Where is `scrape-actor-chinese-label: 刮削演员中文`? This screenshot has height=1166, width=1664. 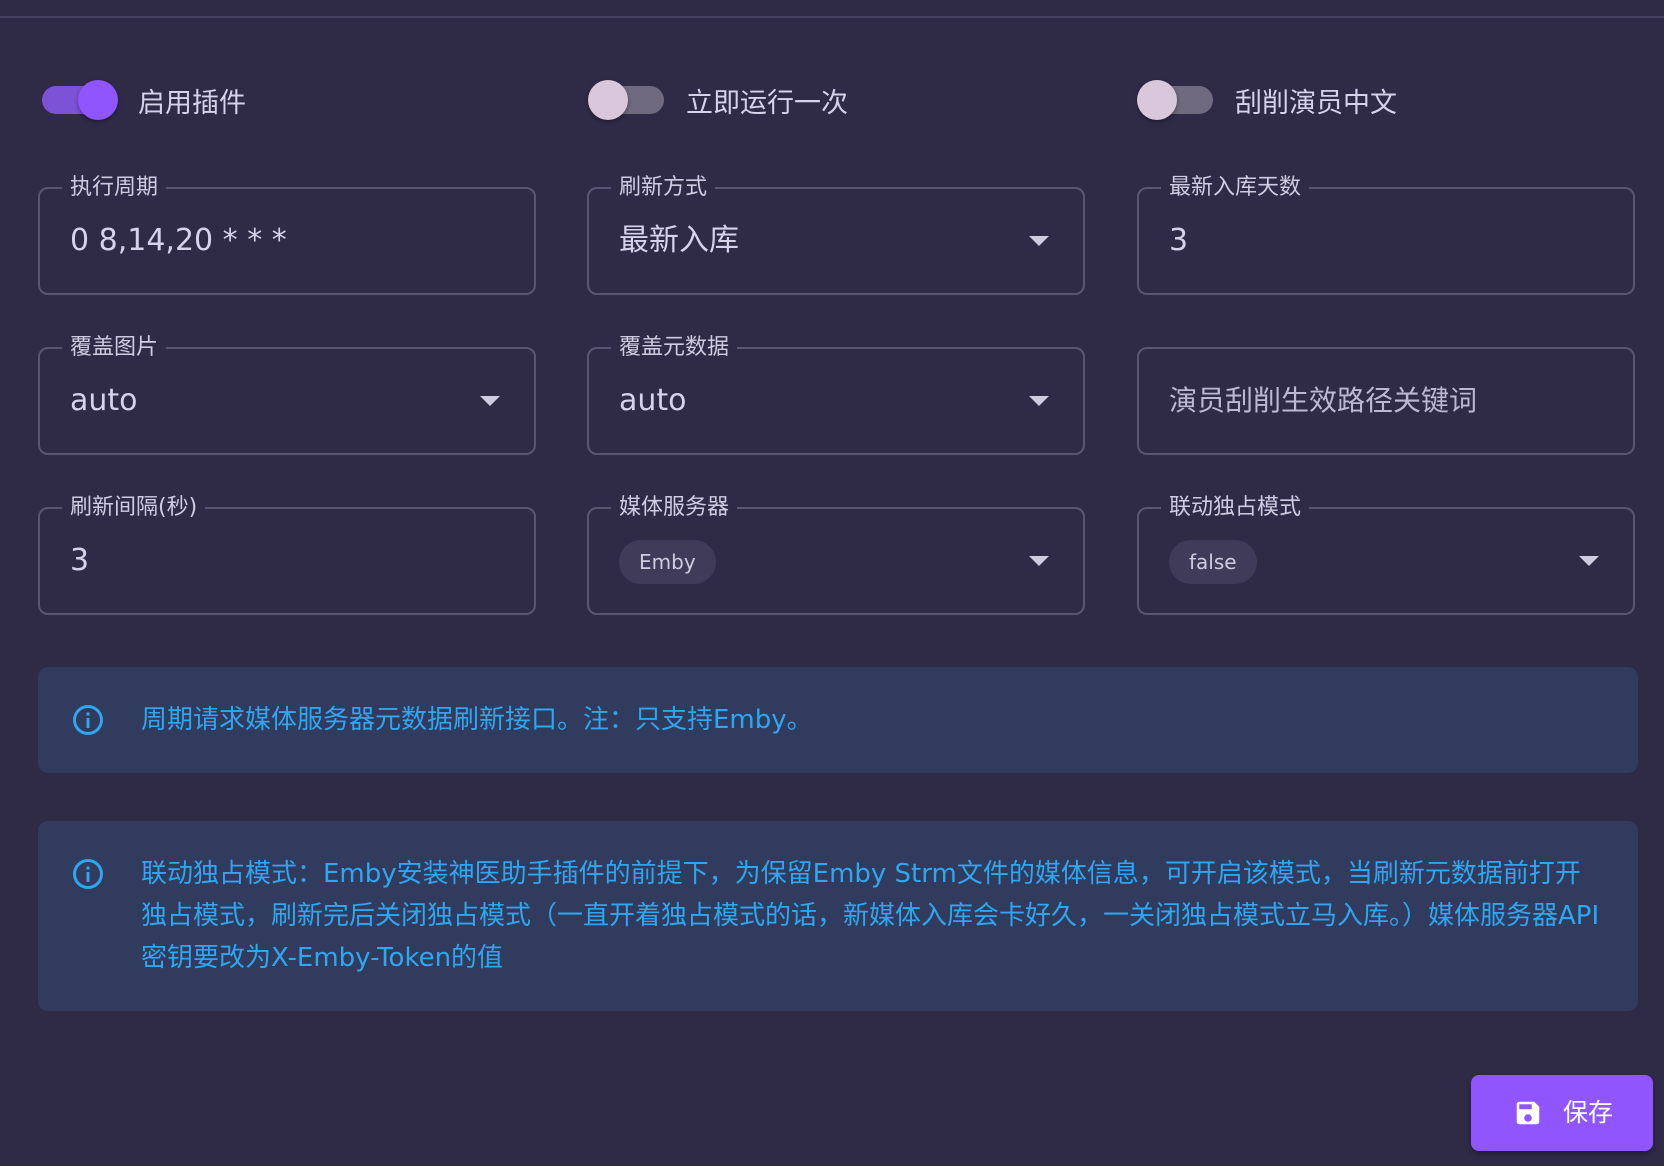 scrape-actor-chinese-label: 刮削演员中文 is located at coordinates (1316, 103).